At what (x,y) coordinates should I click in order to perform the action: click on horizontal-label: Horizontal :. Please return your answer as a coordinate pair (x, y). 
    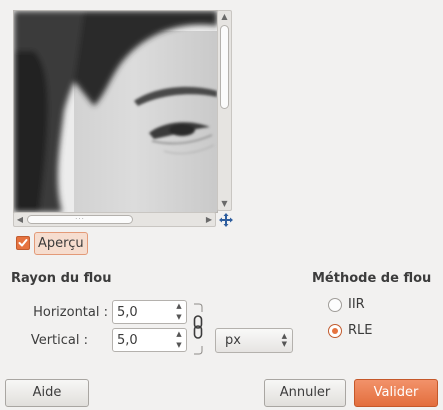
    Looking at the image, I should click on (70, 312).